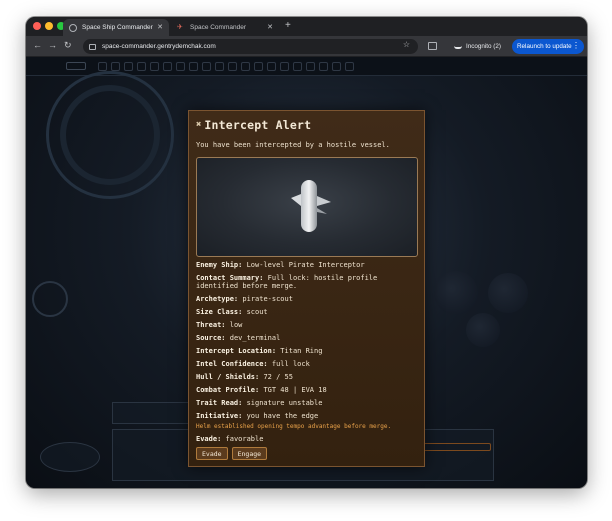 The height and width of the screenshot is (521, 612). I want to click on detail-hull-shields: Hull / Shields: 72 / 55, so click(244, 377).